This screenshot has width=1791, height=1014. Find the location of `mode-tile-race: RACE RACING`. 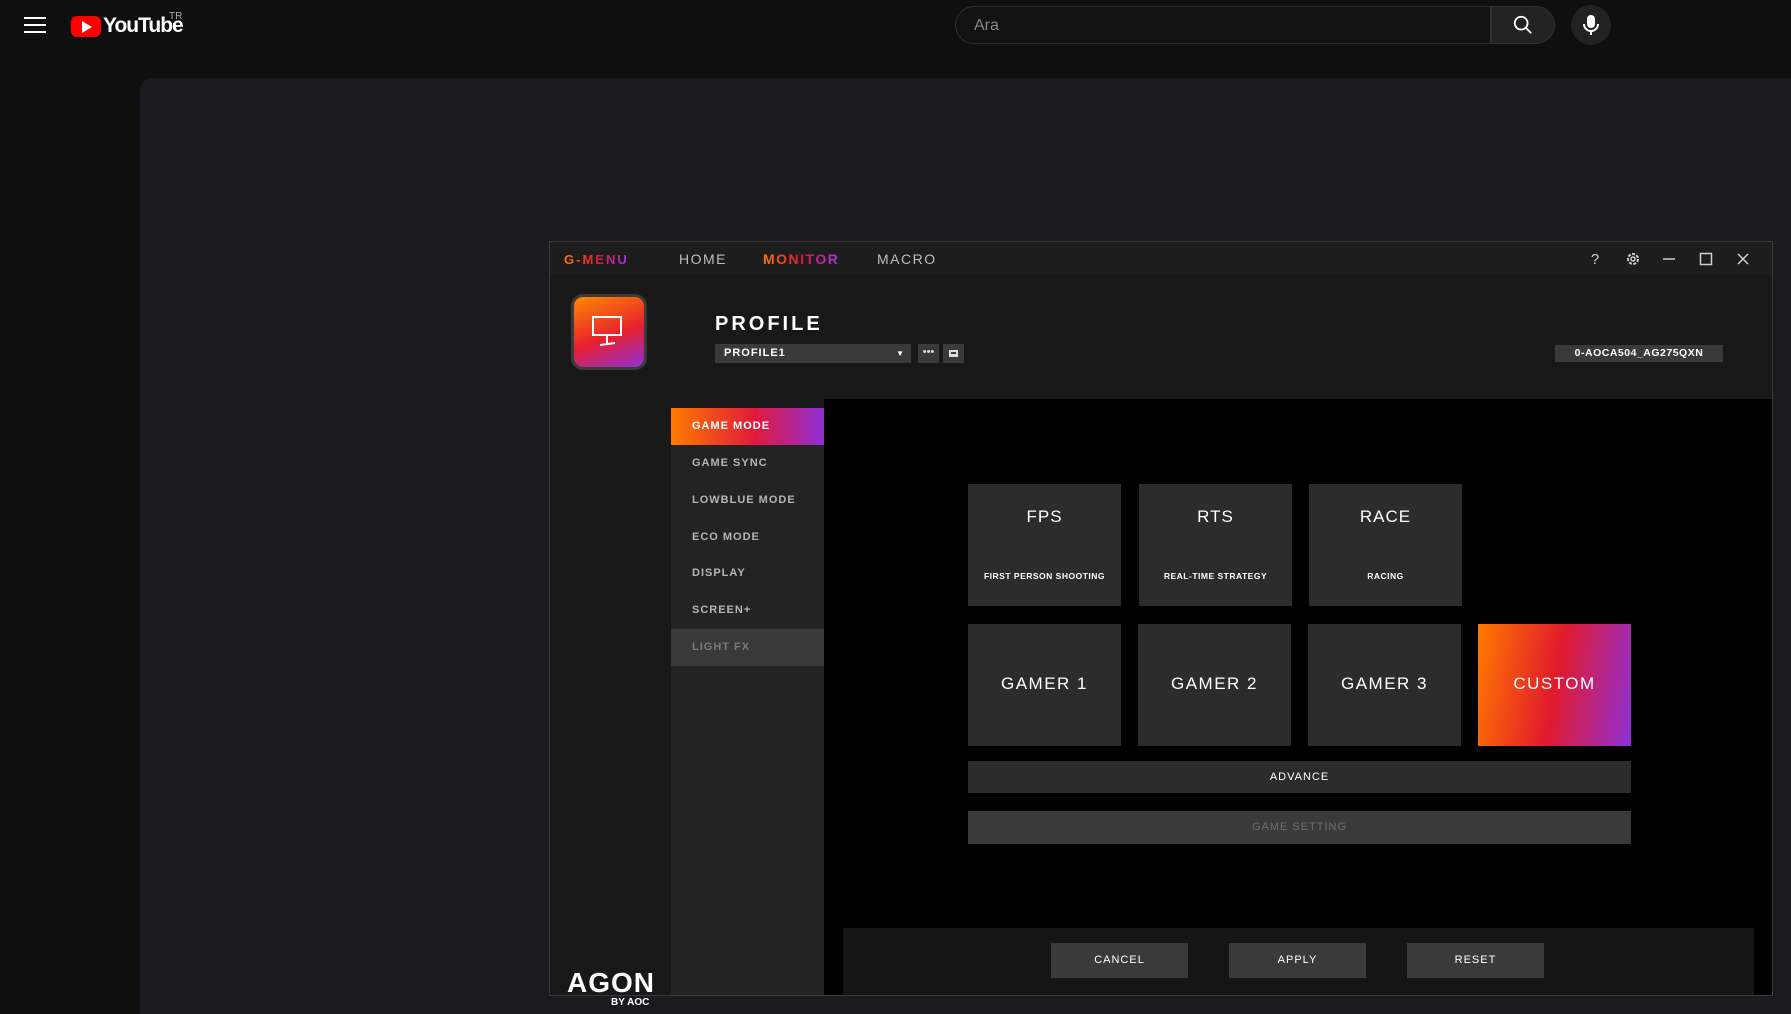

mode-tile-race: RACE RACING is located at coordinates (1385, 545).